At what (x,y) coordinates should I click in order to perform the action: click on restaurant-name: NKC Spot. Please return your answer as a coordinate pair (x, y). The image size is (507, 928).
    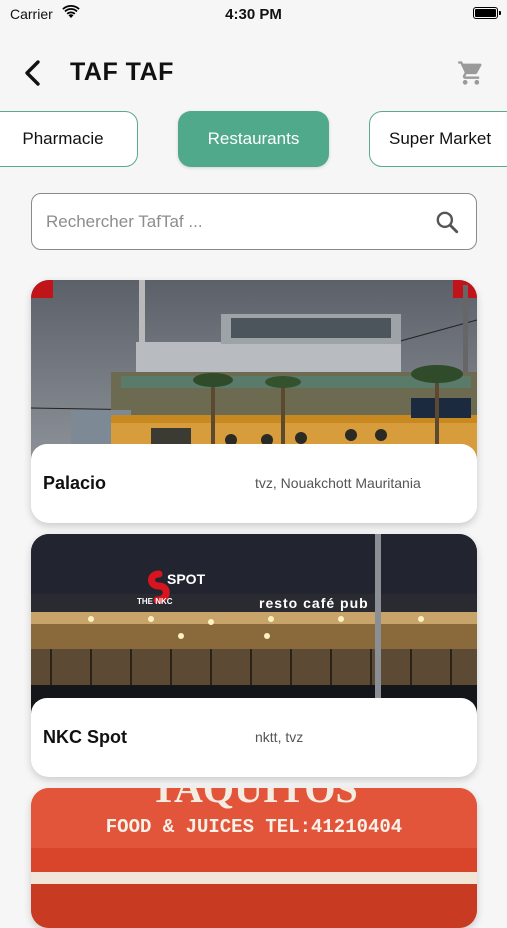
    Looking at the image, I should click on (85, 736).